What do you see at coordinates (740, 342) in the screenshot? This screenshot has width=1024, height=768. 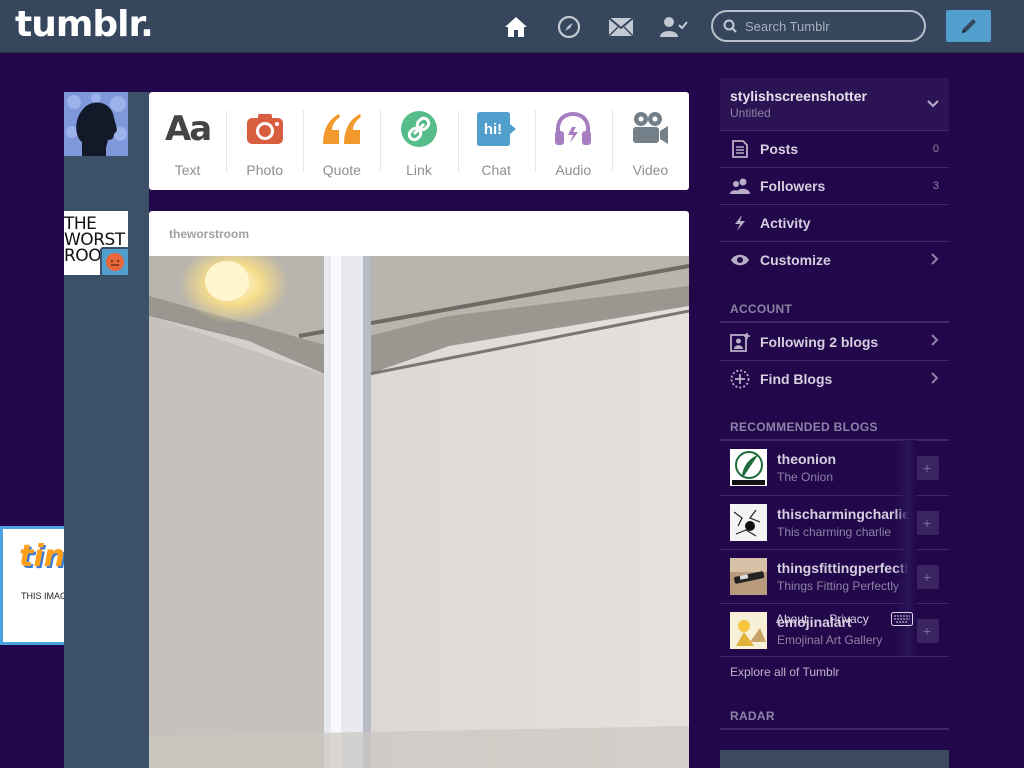 I see `add-person-icon` at bounding box center [740, 342].